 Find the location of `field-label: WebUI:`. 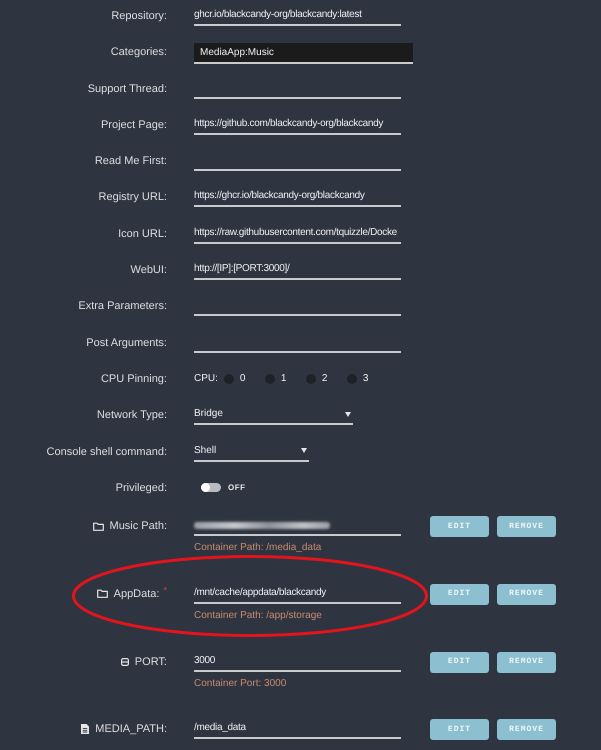

field-label: WebUI: is located at coordinates (148, 270).